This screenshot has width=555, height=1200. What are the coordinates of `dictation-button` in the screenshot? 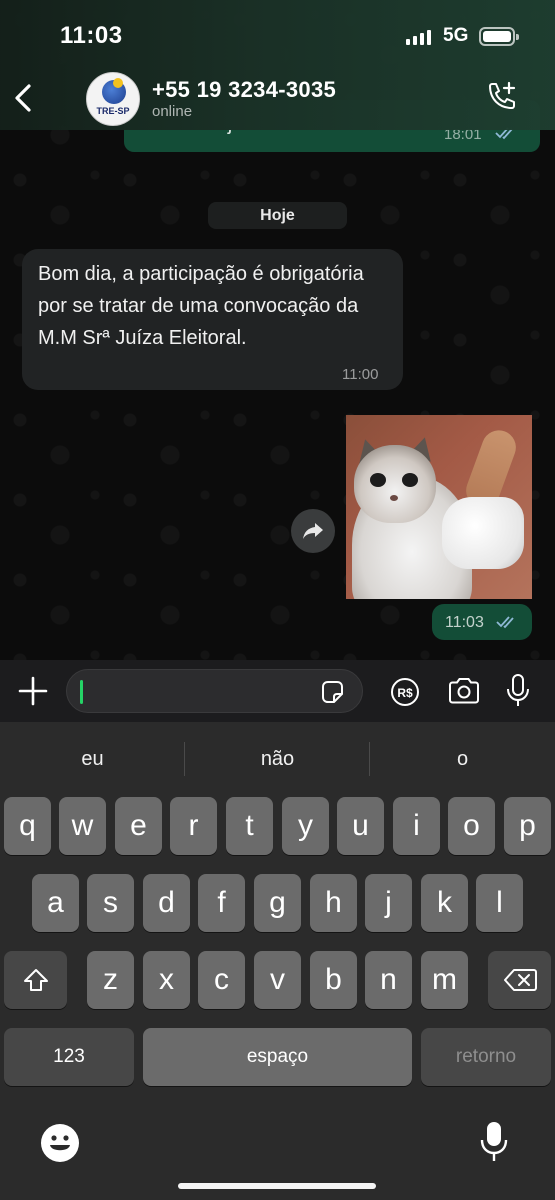 It's located at (494, 1142).